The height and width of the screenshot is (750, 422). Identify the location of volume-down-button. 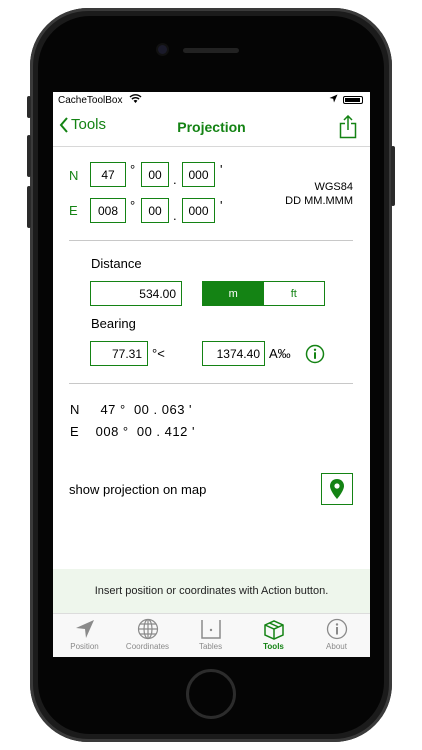
(29, 207).